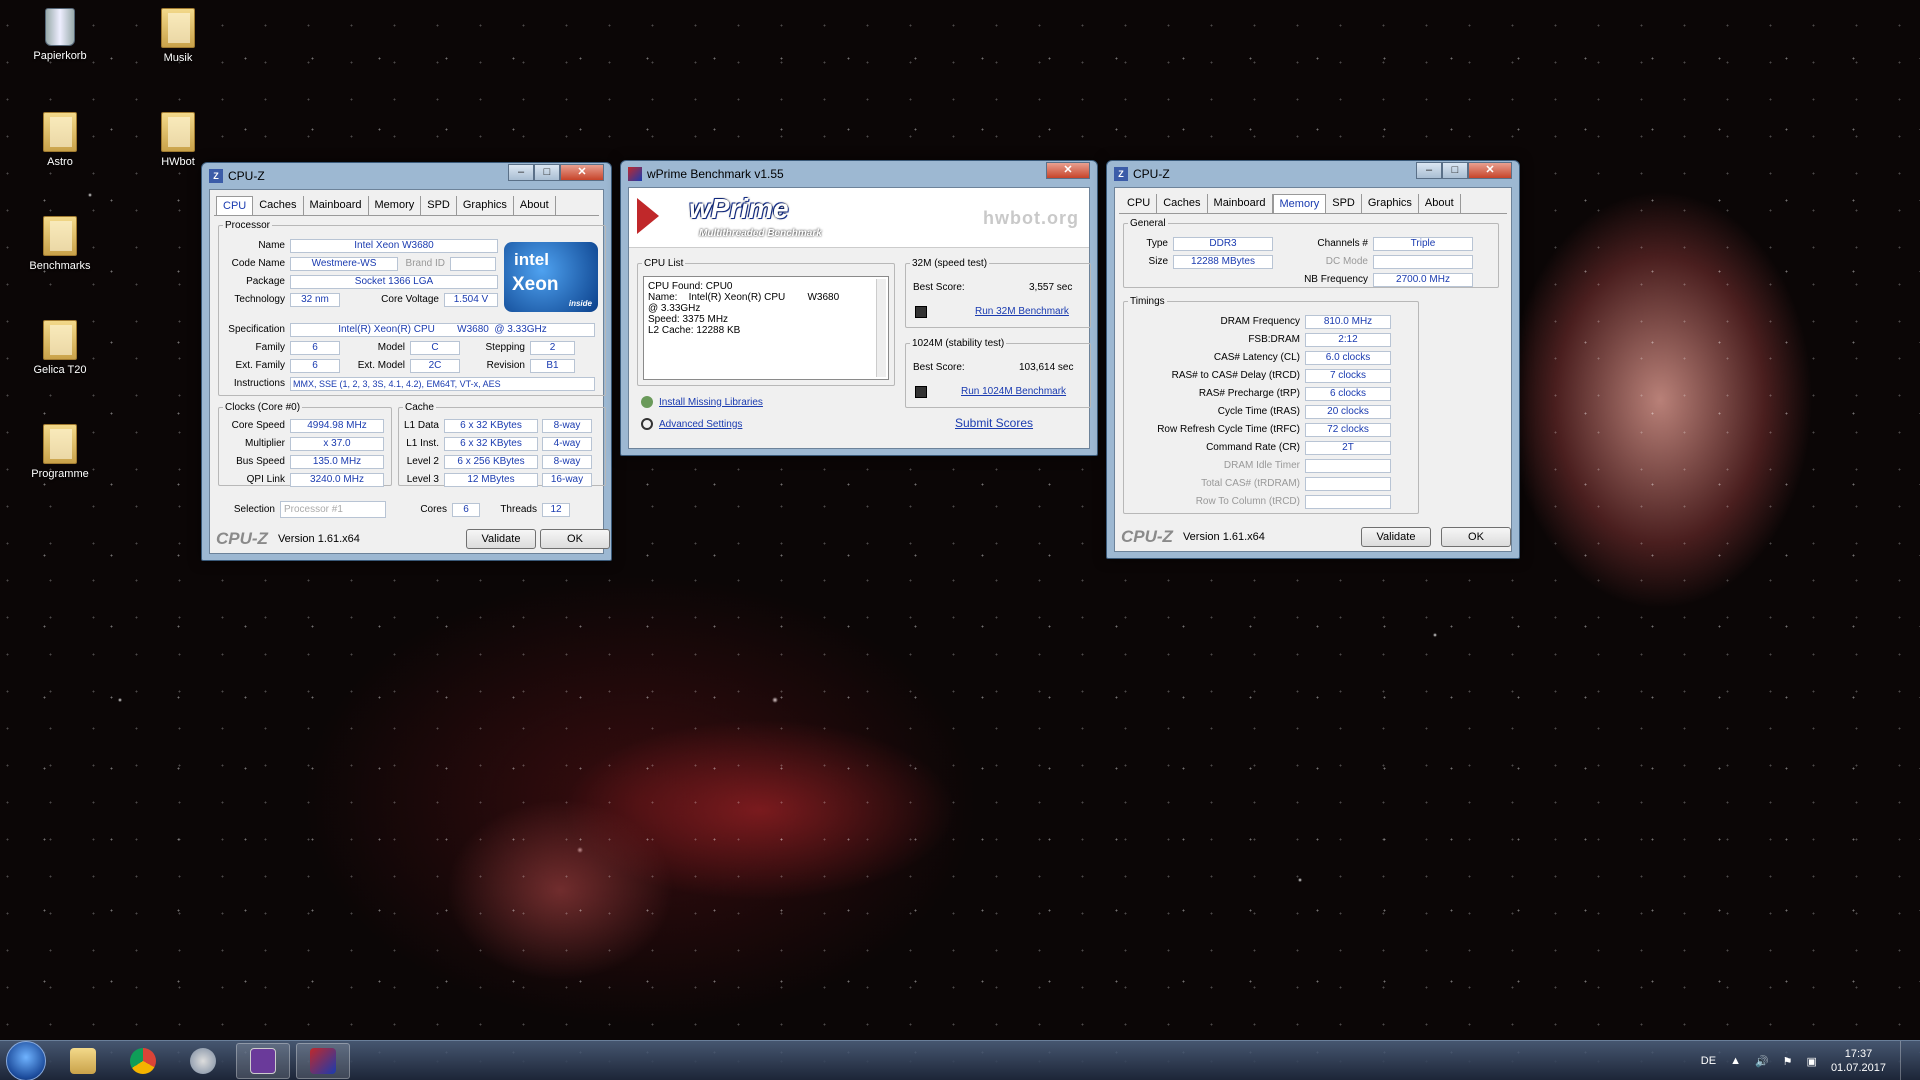  What do you see at coordinates (60, 35) in the screenshot?
I see `desktop-icon-recycle-bin: Papierkorb` at bounding box center [60, 35].